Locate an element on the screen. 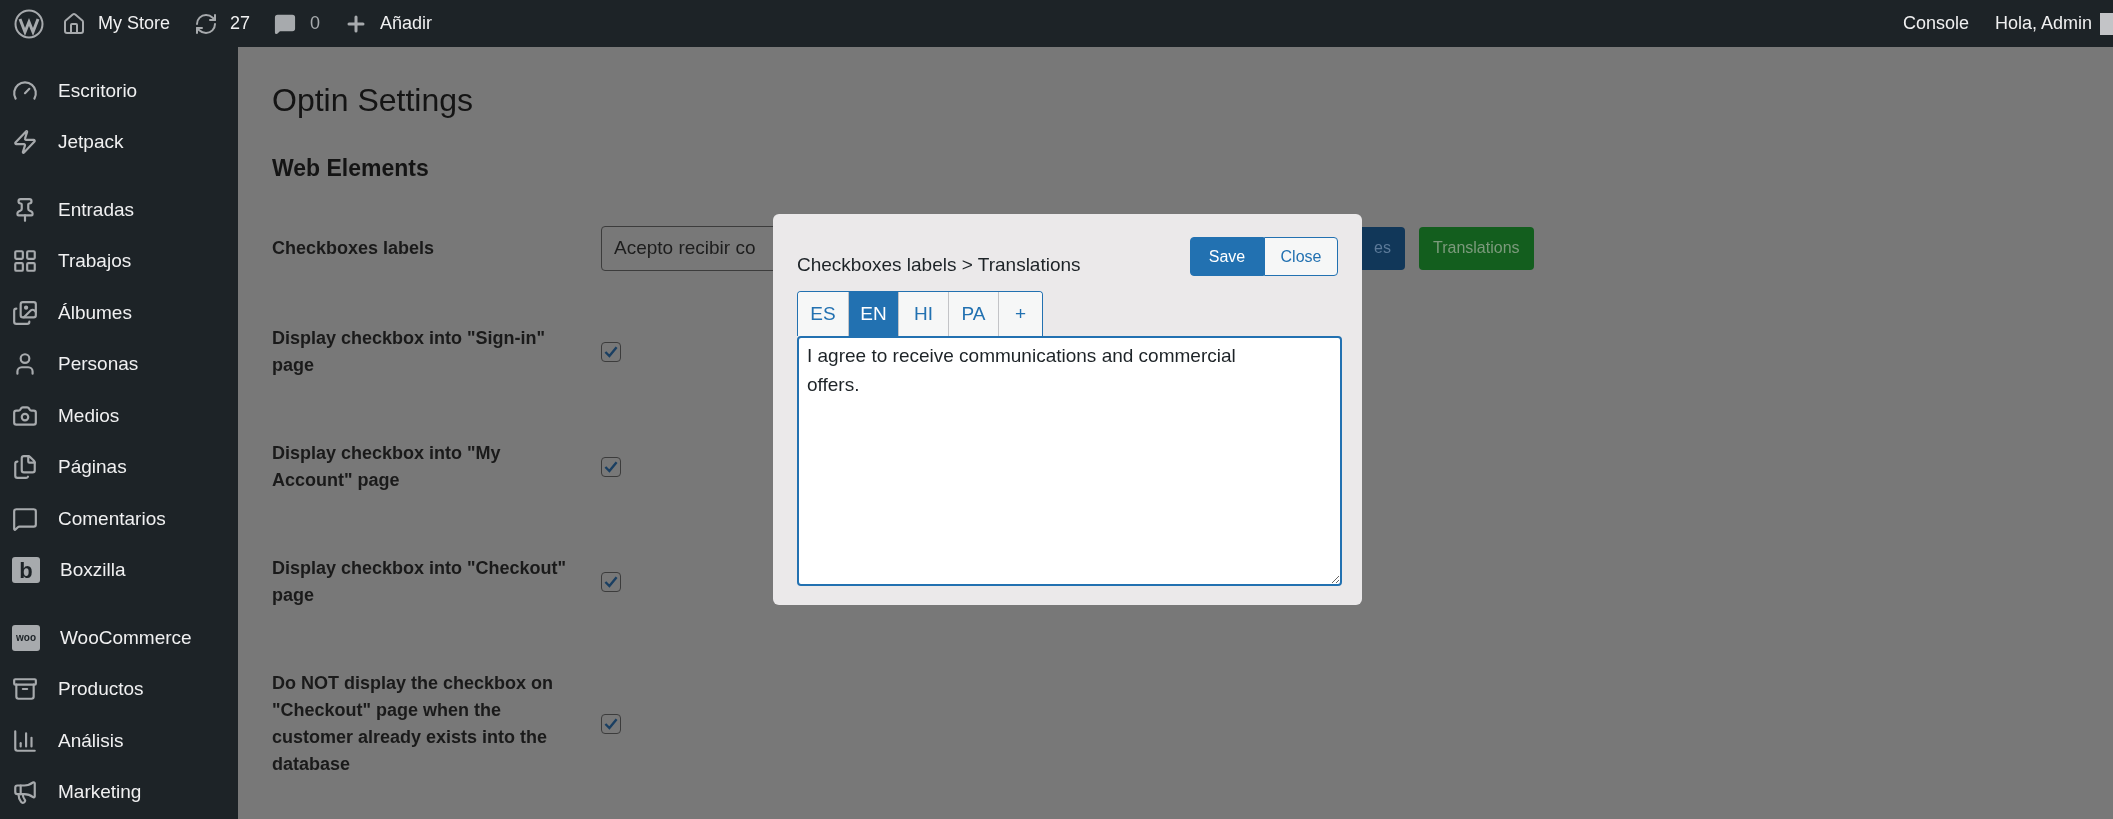 This screenshot has height=819, width=2113. refresh-icon is located at coordinates (206, 23).